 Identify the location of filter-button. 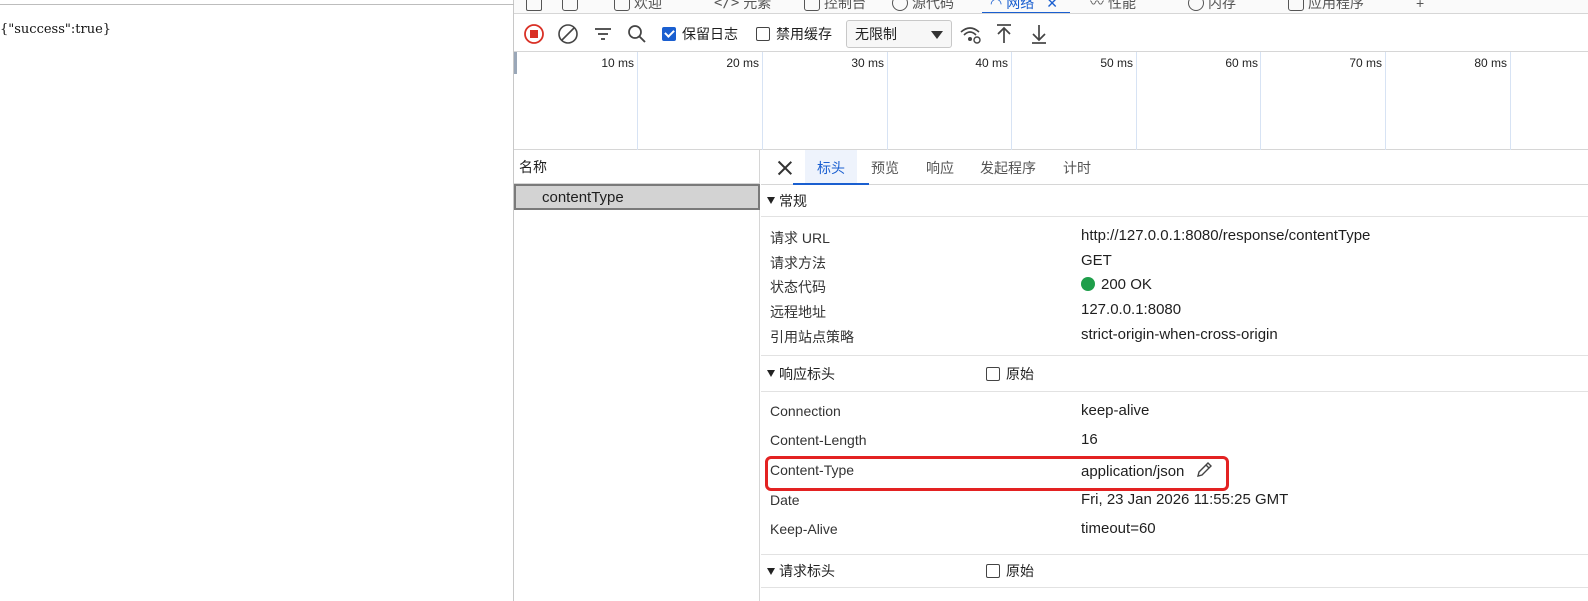
(603, 33).